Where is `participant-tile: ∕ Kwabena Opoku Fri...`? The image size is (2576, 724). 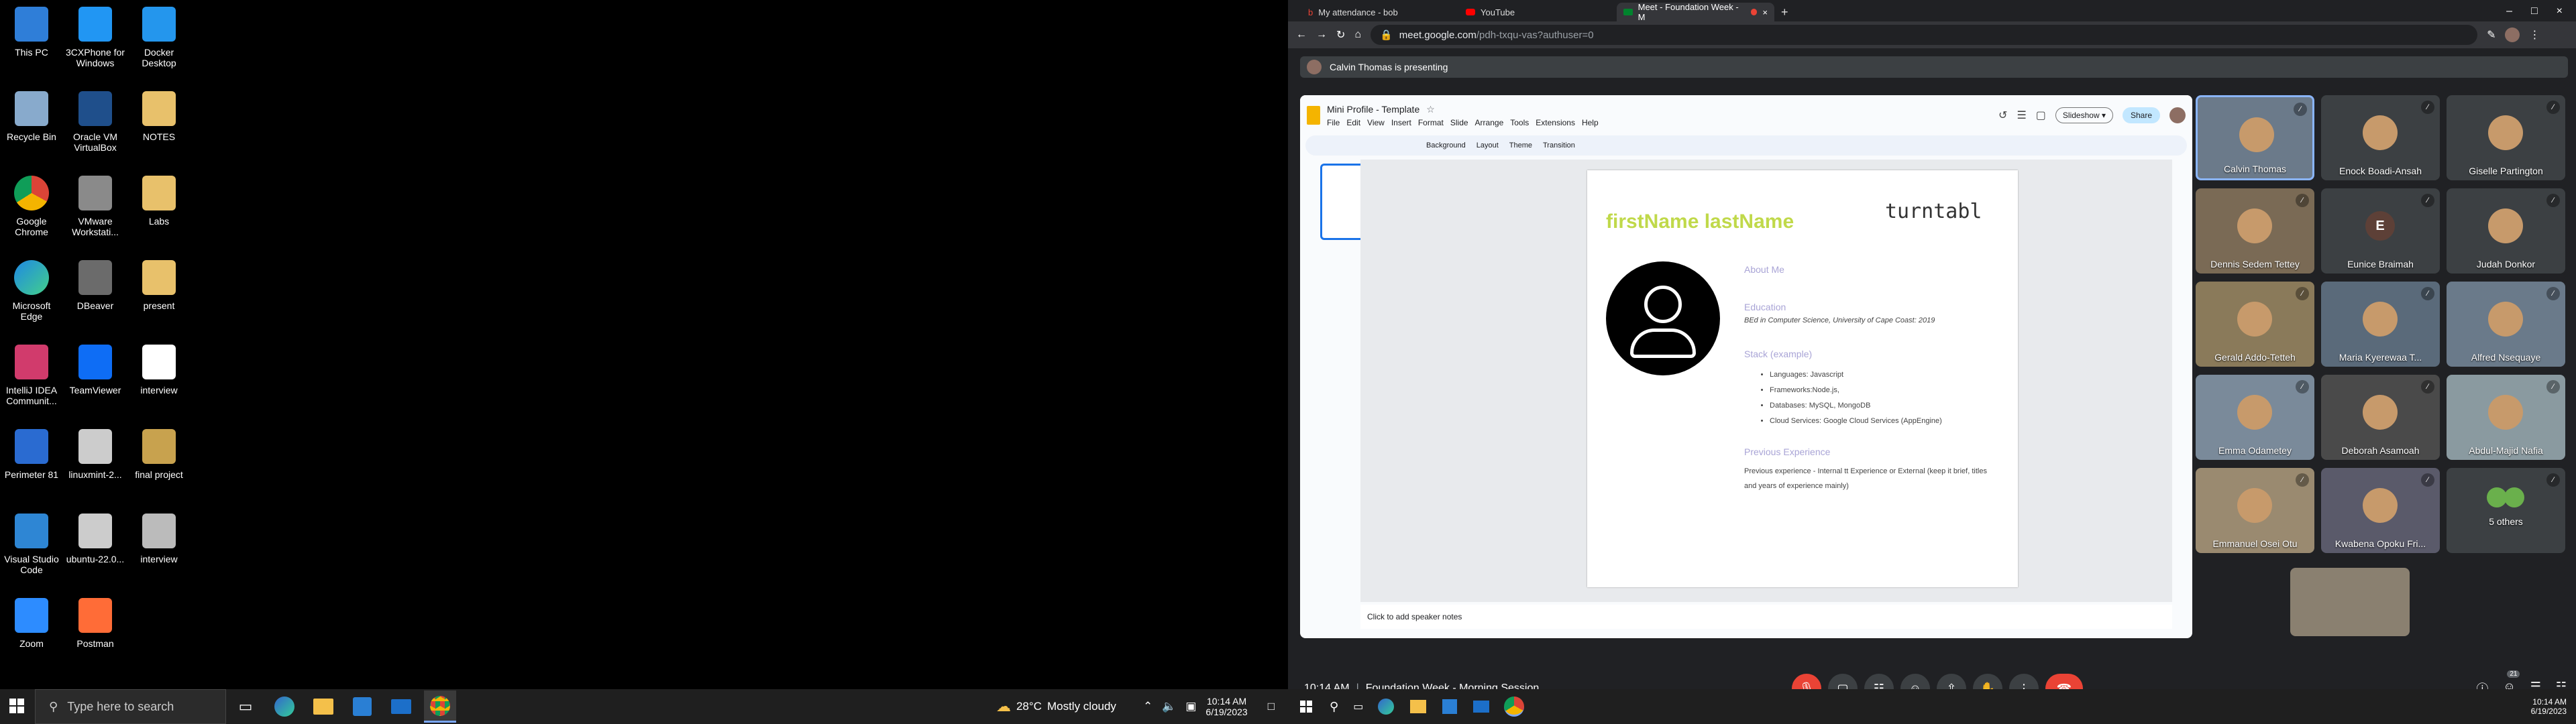 participant-tile: ∕ Kwabena Opoku Fri... is located at coordinates (2380, 510).